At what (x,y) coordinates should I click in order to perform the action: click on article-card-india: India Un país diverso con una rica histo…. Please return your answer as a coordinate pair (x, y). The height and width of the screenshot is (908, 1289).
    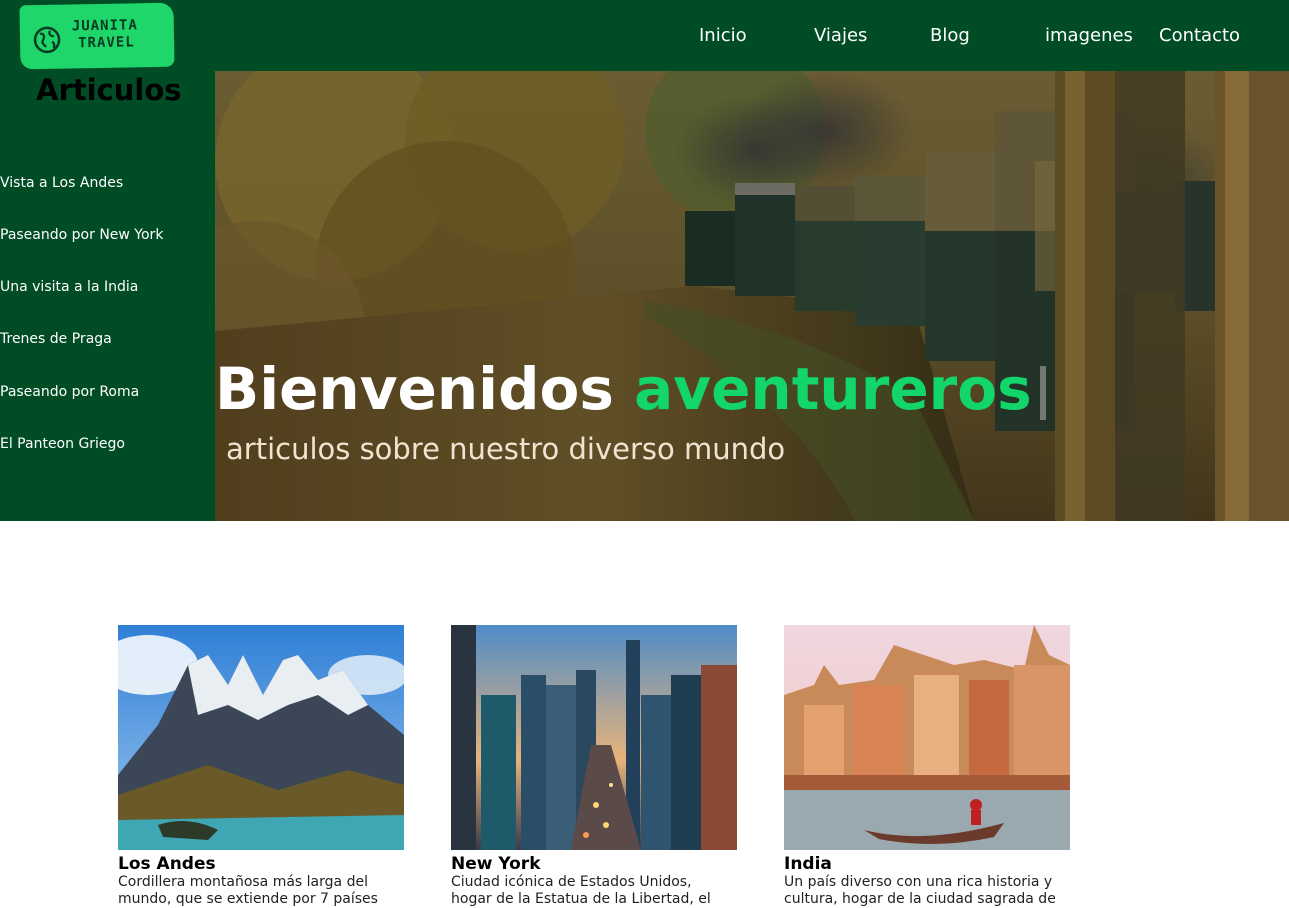
    Looking at the image, I should click on (927, 766).